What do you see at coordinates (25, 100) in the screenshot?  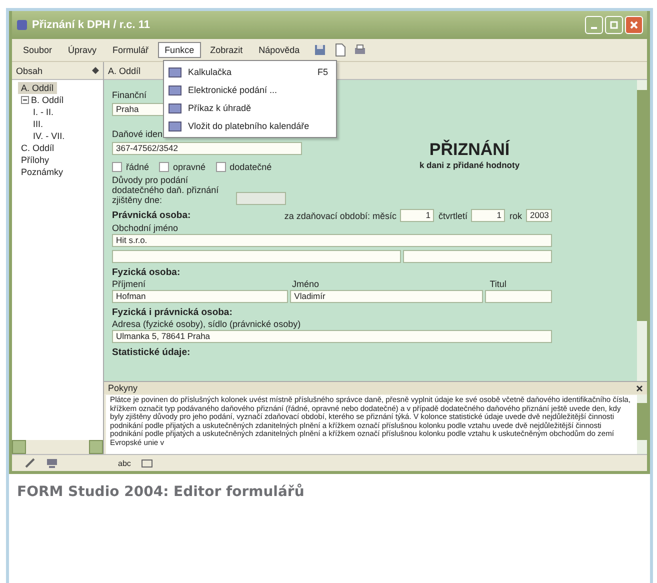 I see `collapse-icon` at bounding box center [25, 100].